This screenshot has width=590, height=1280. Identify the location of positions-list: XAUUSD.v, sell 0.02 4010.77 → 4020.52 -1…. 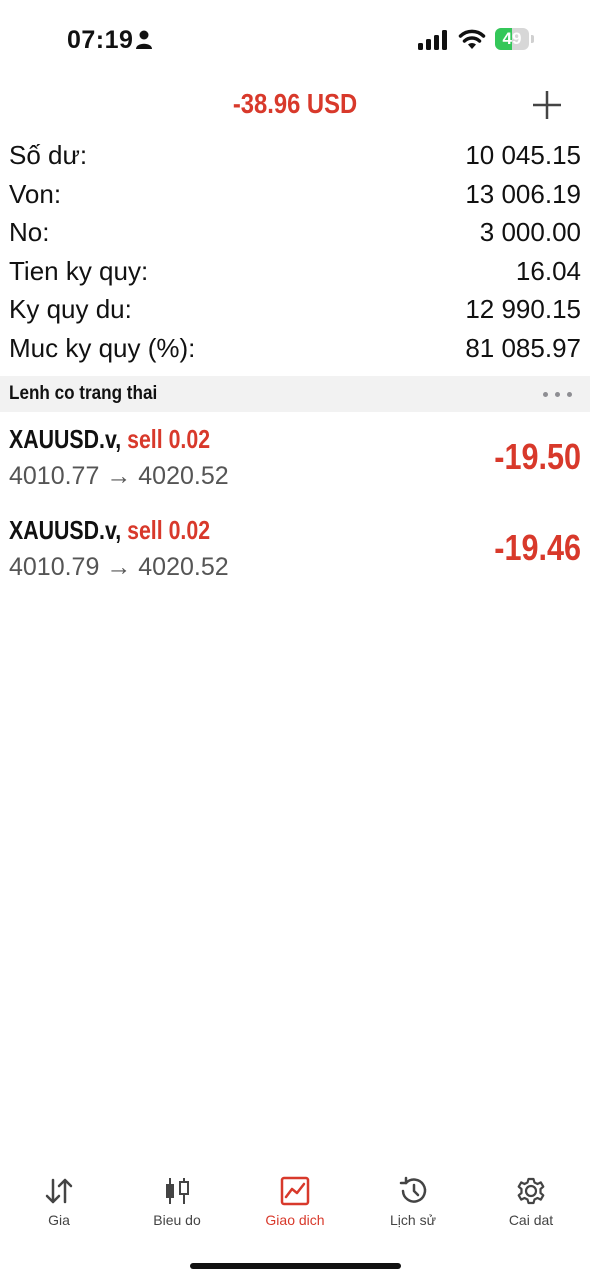
(295, 511).